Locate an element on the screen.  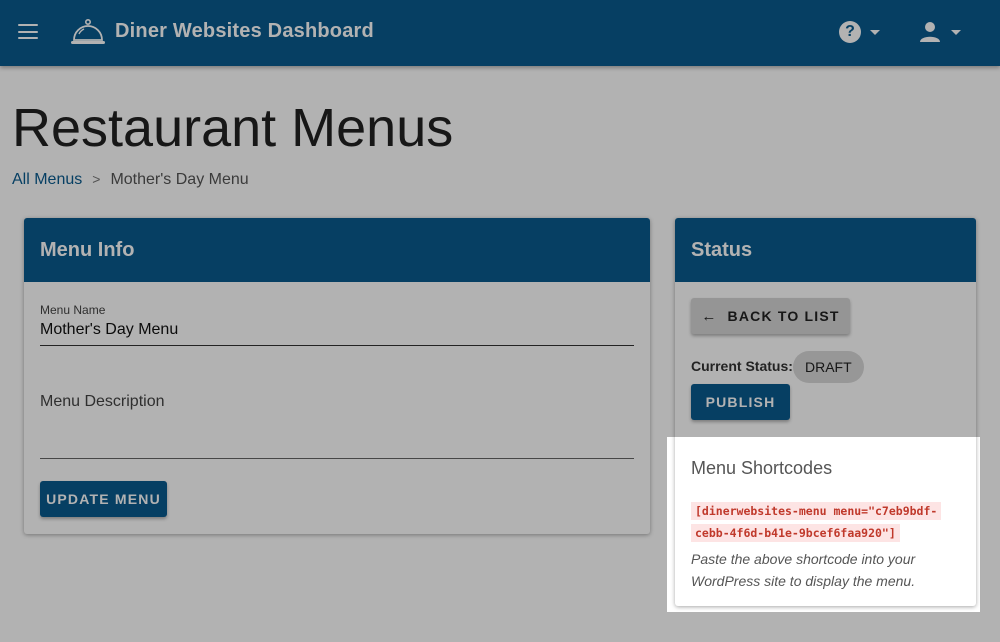
menu-name-input: Mother's Day Menu is located at coordinates (337, 333).